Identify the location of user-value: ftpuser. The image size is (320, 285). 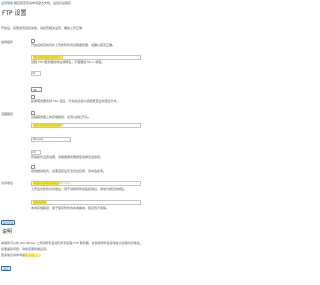
(38, 139).